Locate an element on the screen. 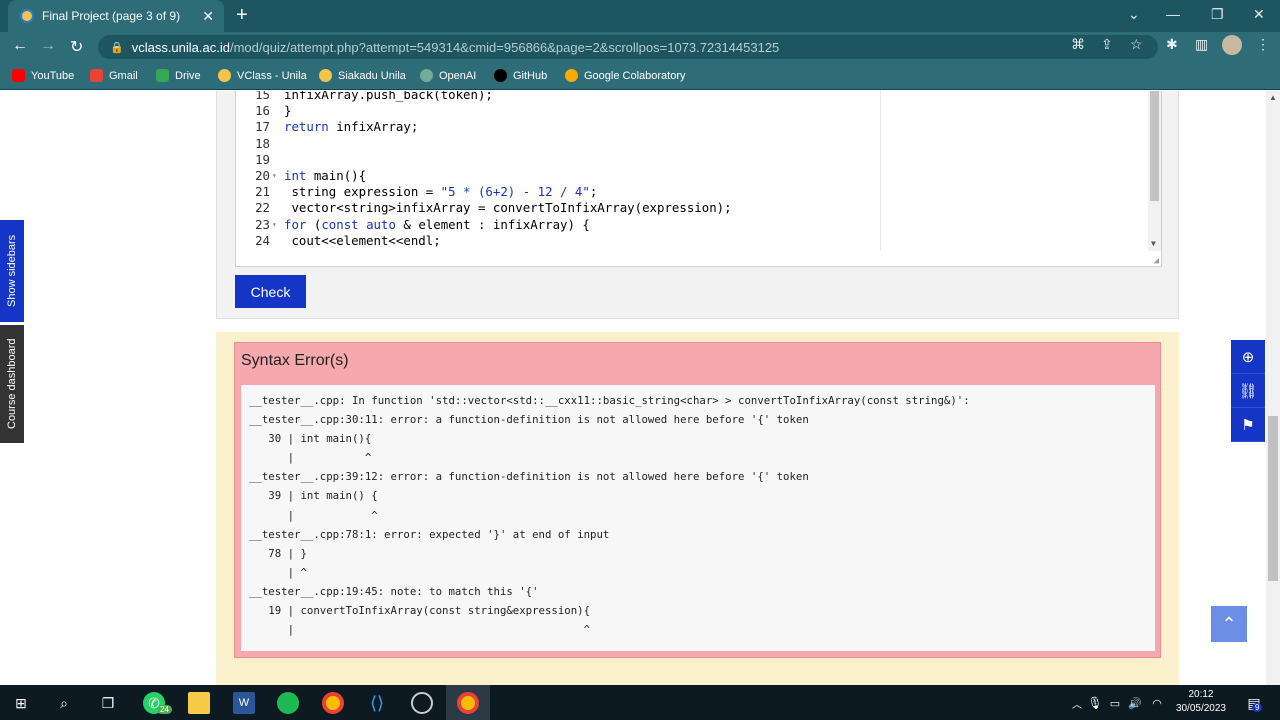 The height and width of the screenshot is (720, 1280). reload-icon: ↻ is located at coordinates (76, 47).